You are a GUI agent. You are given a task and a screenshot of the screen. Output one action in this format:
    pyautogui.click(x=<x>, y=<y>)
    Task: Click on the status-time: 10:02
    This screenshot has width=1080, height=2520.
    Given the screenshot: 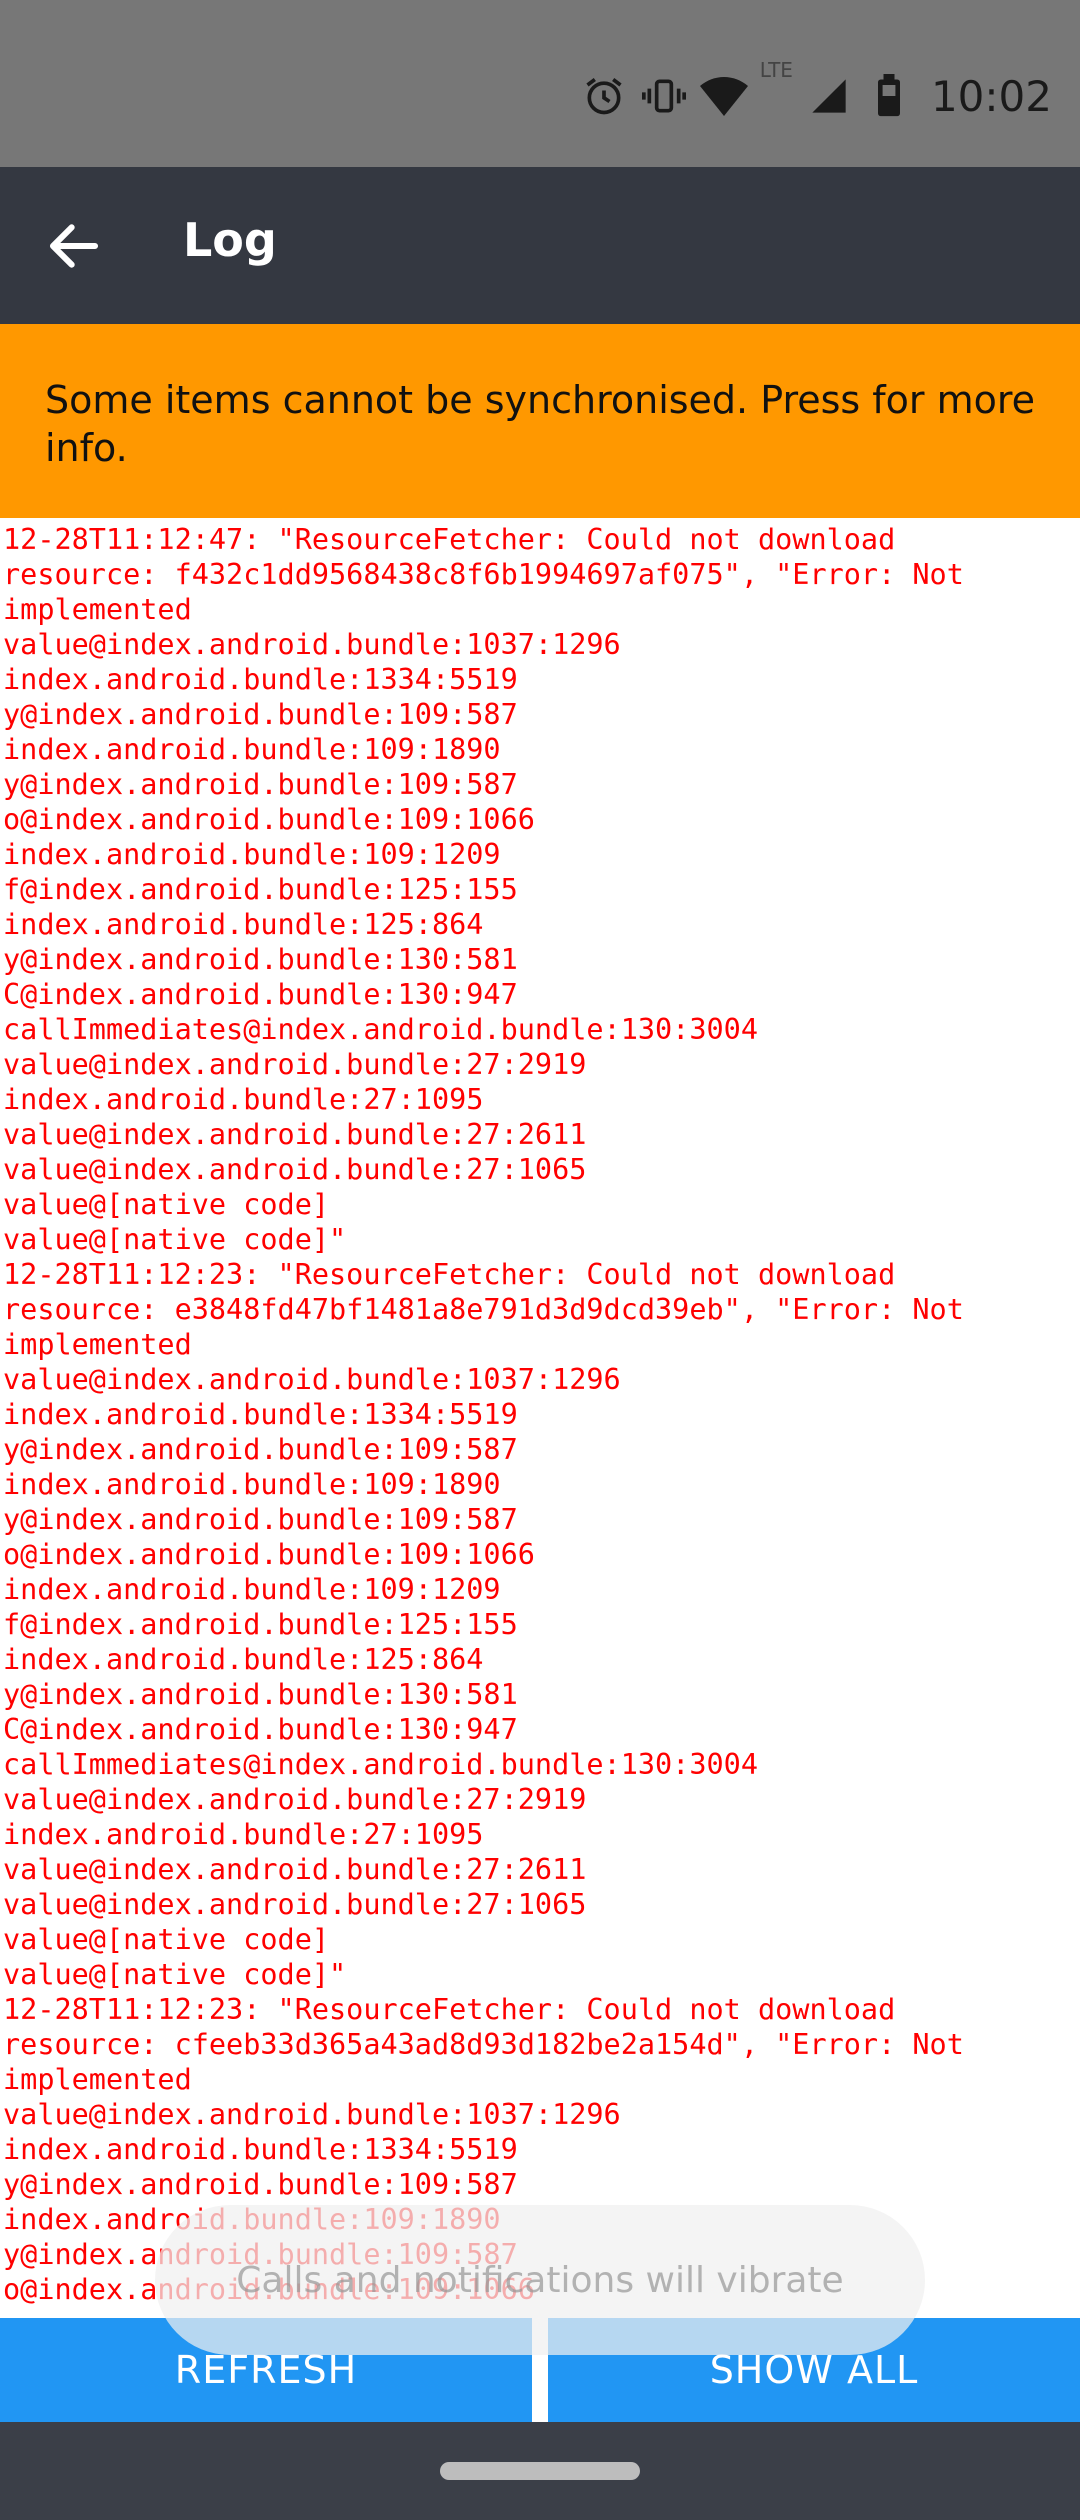 What is the action you would take?
    pyautogui.click(x=991, y=96)
    